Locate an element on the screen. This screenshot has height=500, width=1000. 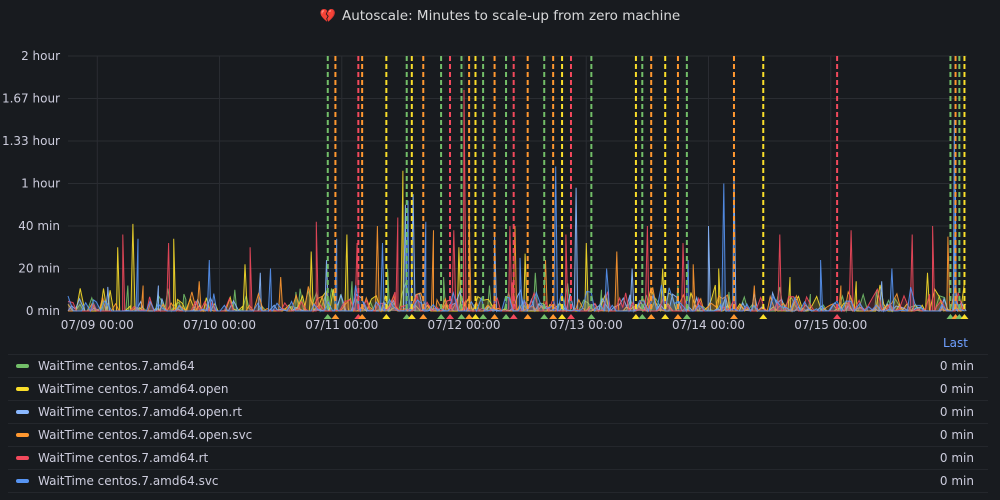
legend-item: WaitTime centos.7.amd64.svc 0 min is located at coordinates (498, 481).